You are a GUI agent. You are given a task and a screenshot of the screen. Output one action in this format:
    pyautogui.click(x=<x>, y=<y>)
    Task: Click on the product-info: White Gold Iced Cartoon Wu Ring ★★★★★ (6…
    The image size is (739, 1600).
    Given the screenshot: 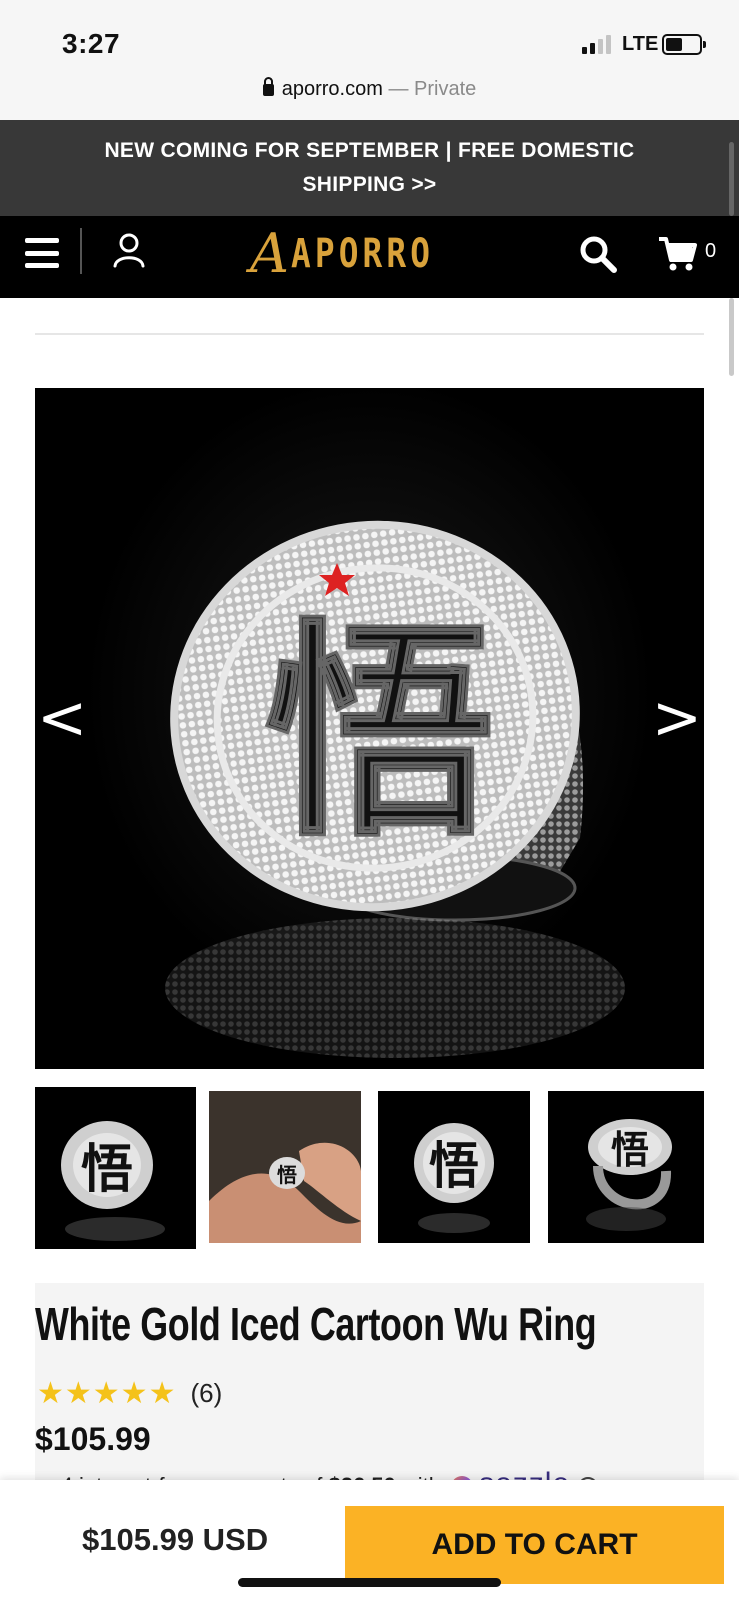 What is the action you would take?
    pyautogui.click(x=369, y=1391)
    